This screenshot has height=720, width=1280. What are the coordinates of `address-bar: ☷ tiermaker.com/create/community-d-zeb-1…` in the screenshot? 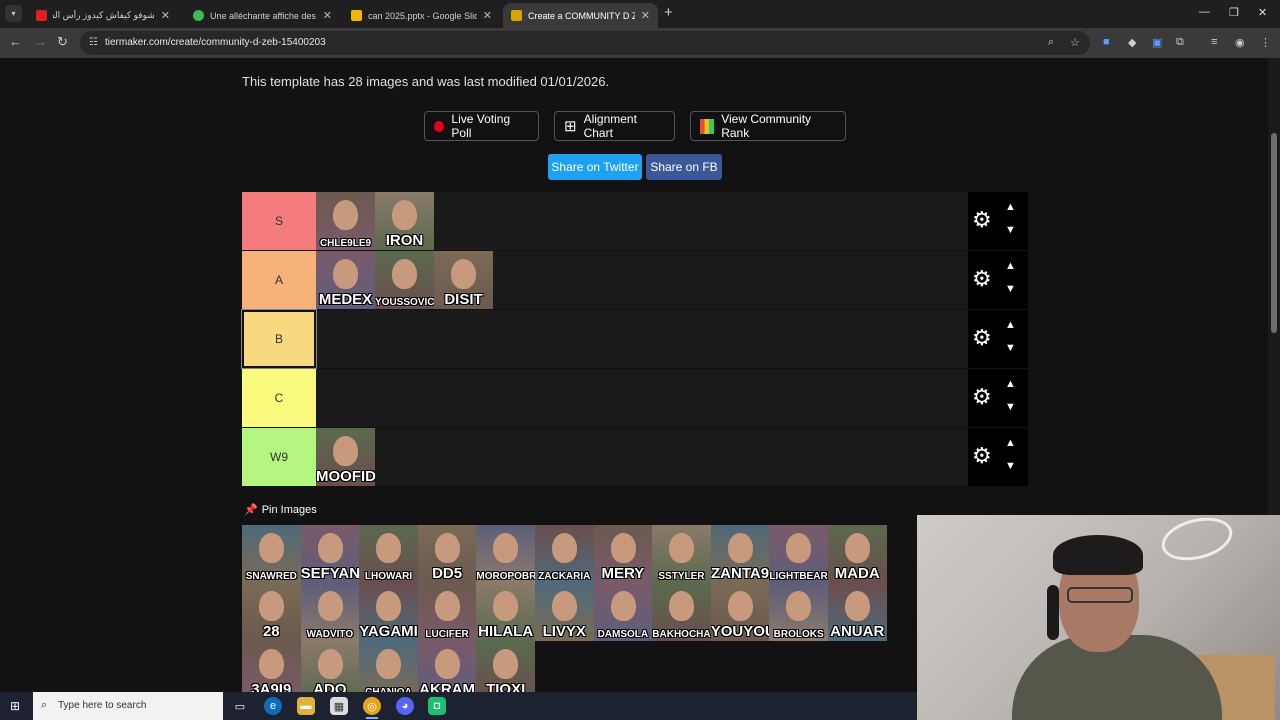 It's located at (585, 43).